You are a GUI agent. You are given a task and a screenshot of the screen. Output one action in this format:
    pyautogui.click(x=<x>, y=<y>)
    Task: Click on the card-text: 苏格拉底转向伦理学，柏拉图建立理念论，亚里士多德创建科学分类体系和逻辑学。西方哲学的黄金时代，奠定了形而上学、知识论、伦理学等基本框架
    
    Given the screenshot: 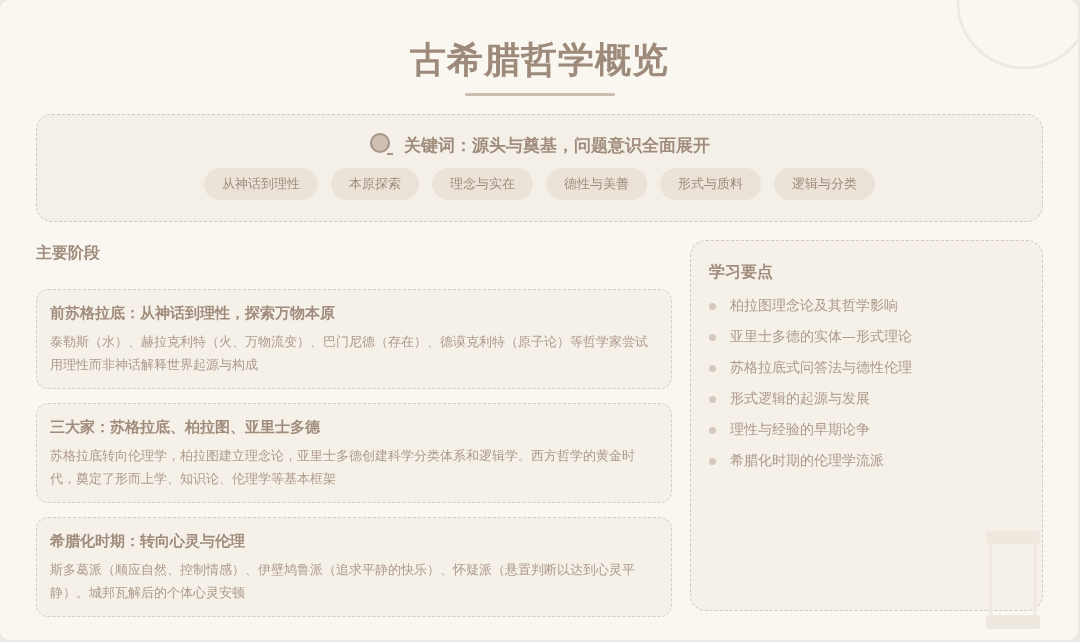 What is the action you would take?
    pyautogui.click(x=343, y=467)
    